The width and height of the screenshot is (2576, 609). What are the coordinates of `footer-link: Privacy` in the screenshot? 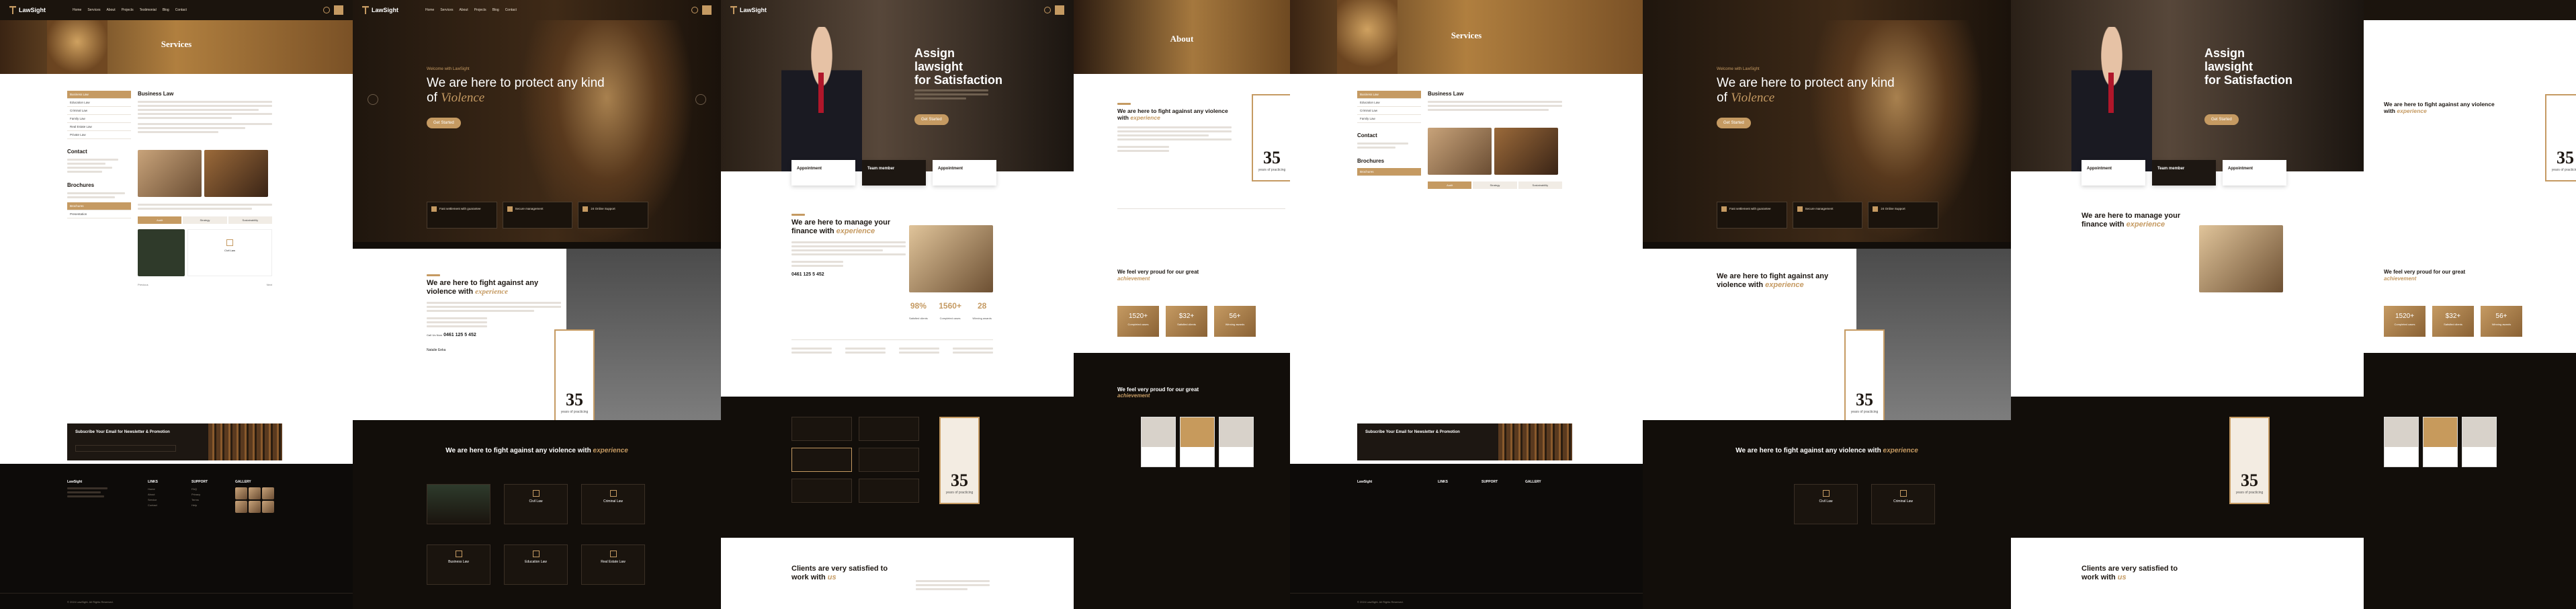 It's located at (215, 494).